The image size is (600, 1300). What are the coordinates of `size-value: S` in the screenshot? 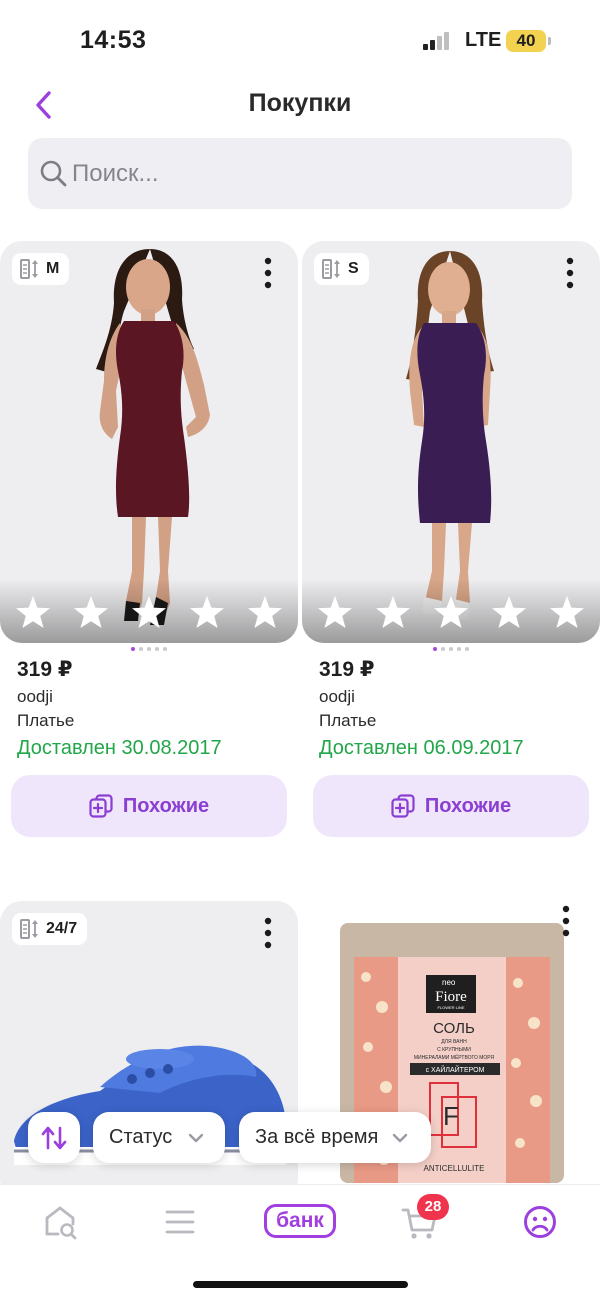 It's located at (353, 268).